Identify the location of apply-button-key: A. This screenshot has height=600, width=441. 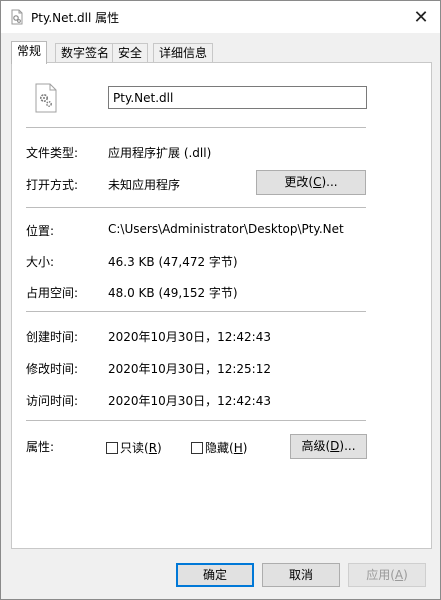
(399, 575).